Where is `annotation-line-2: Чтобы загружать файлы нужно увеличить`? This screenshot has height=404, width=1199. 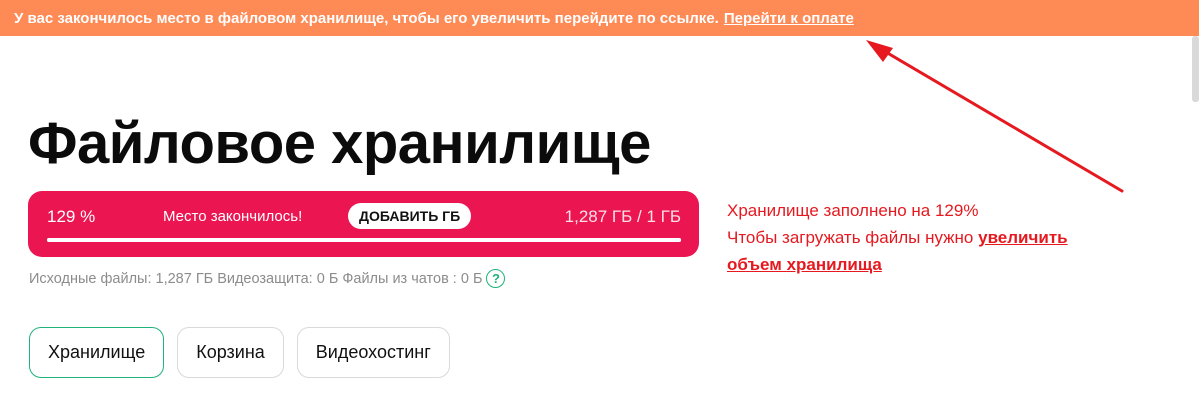 annotation-line-2: Чтобы загружать файлы нужно увеличить is located at coordinates (897, 237).